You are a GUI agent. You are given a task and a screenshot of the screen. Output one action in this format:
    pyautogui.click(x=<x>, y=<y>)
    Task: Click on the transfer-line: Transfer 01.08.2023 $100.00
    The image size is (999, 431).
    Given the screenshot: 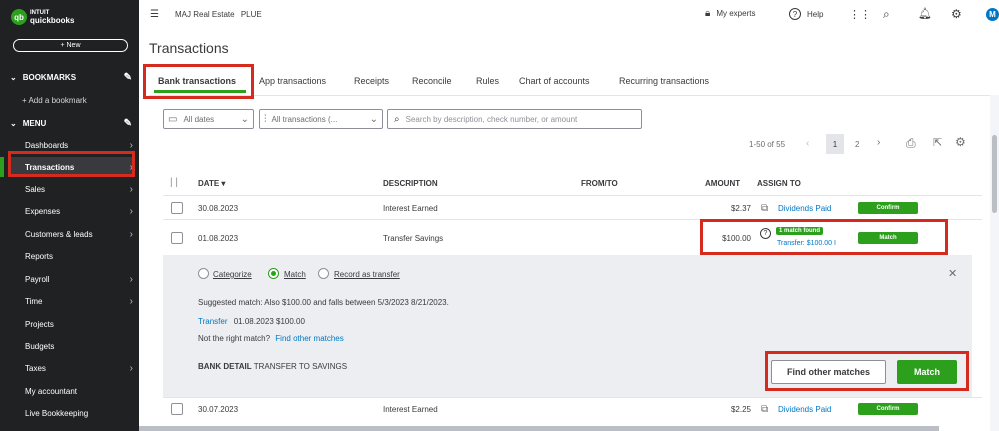 What is the action you would take?
    pyautogui.click(x=251, y=321)
    